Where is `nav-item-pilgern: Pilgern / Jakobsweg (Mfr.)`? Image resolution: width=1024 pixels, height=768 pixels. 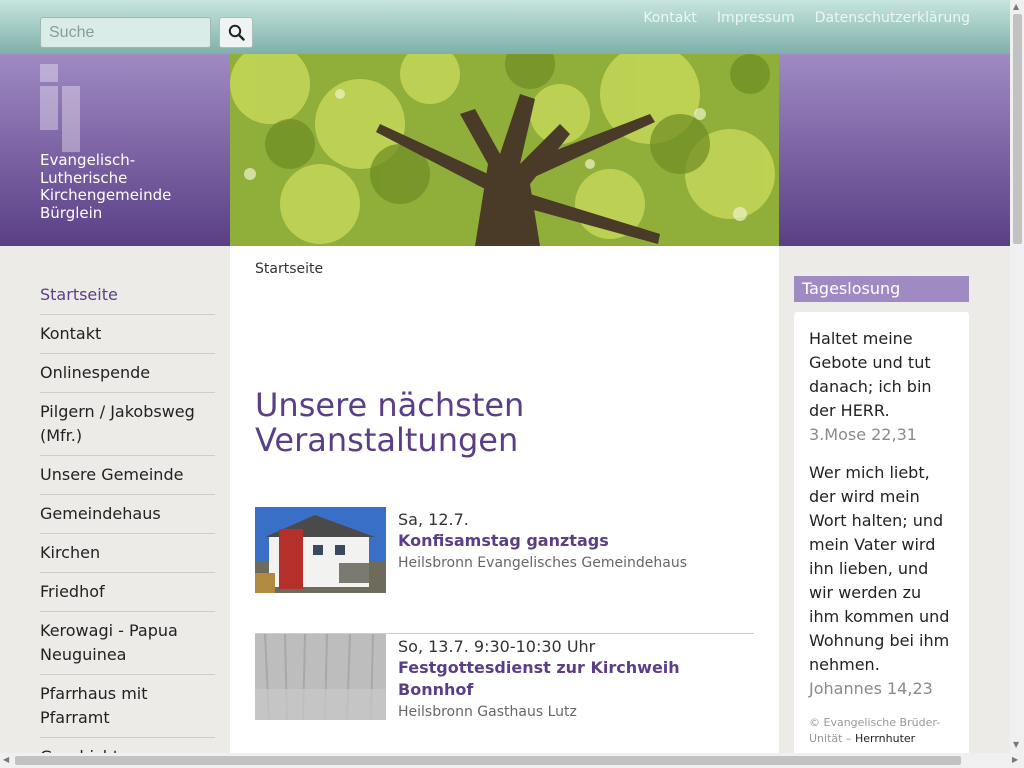 nav-item-pilgern: Pilgern / Jakobsweg (Mfr.) is located at coordinates (127, 424).